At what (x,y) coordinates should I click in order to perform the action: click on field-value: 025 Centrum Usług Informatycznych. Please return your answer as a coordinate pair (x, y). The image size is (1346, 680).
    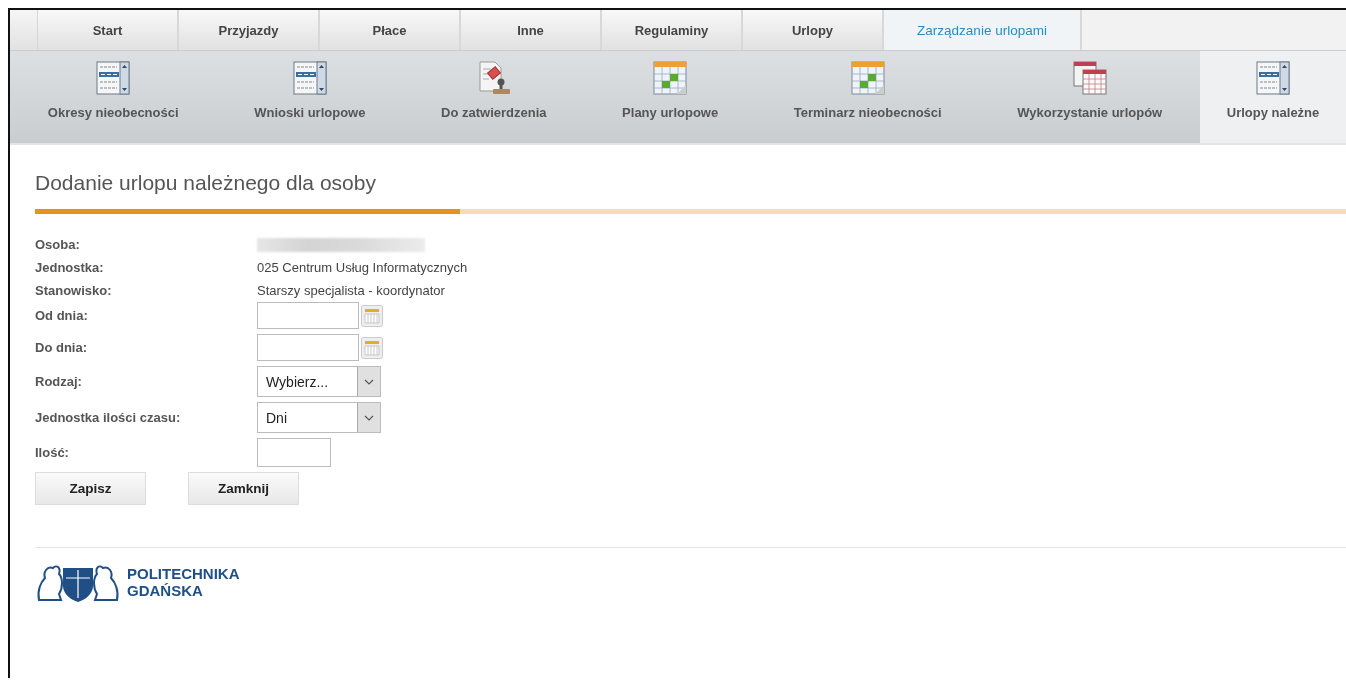
    Looking at the image, I should click on (362, 267).